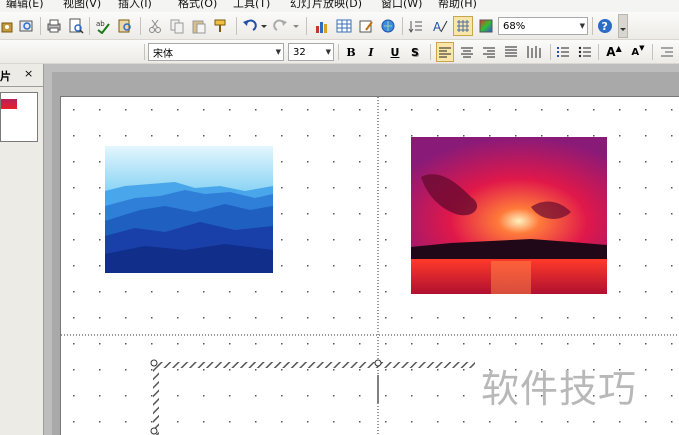 This screenshot has height=435, width=679. I want to click on font-name-value: 宋体, so click(163, 54).